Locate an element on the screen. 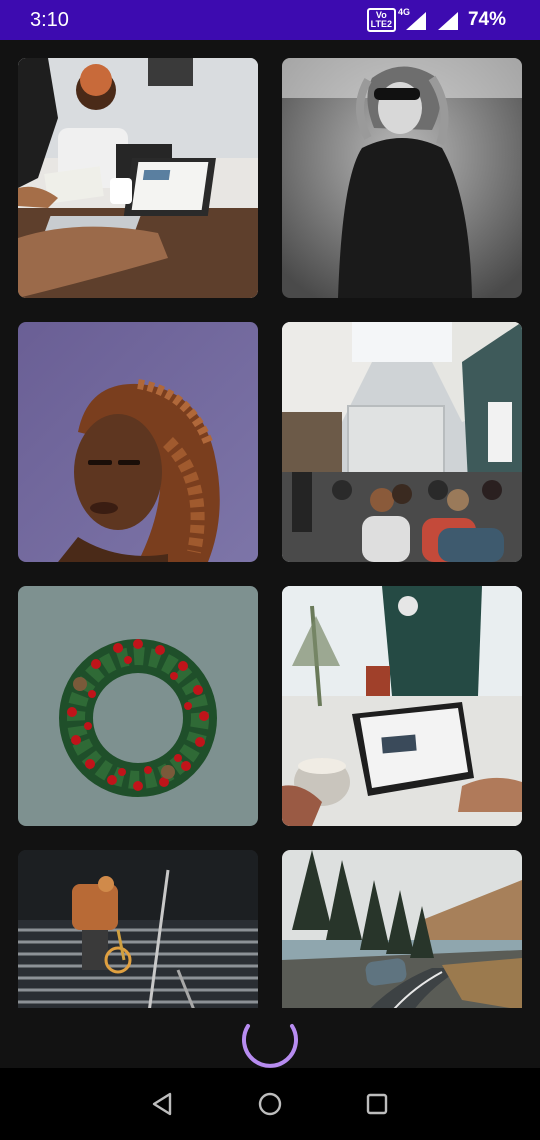 The width and height of the screenshot is (540, 1140). loading-spinner is located at coordinates (270, 1038).